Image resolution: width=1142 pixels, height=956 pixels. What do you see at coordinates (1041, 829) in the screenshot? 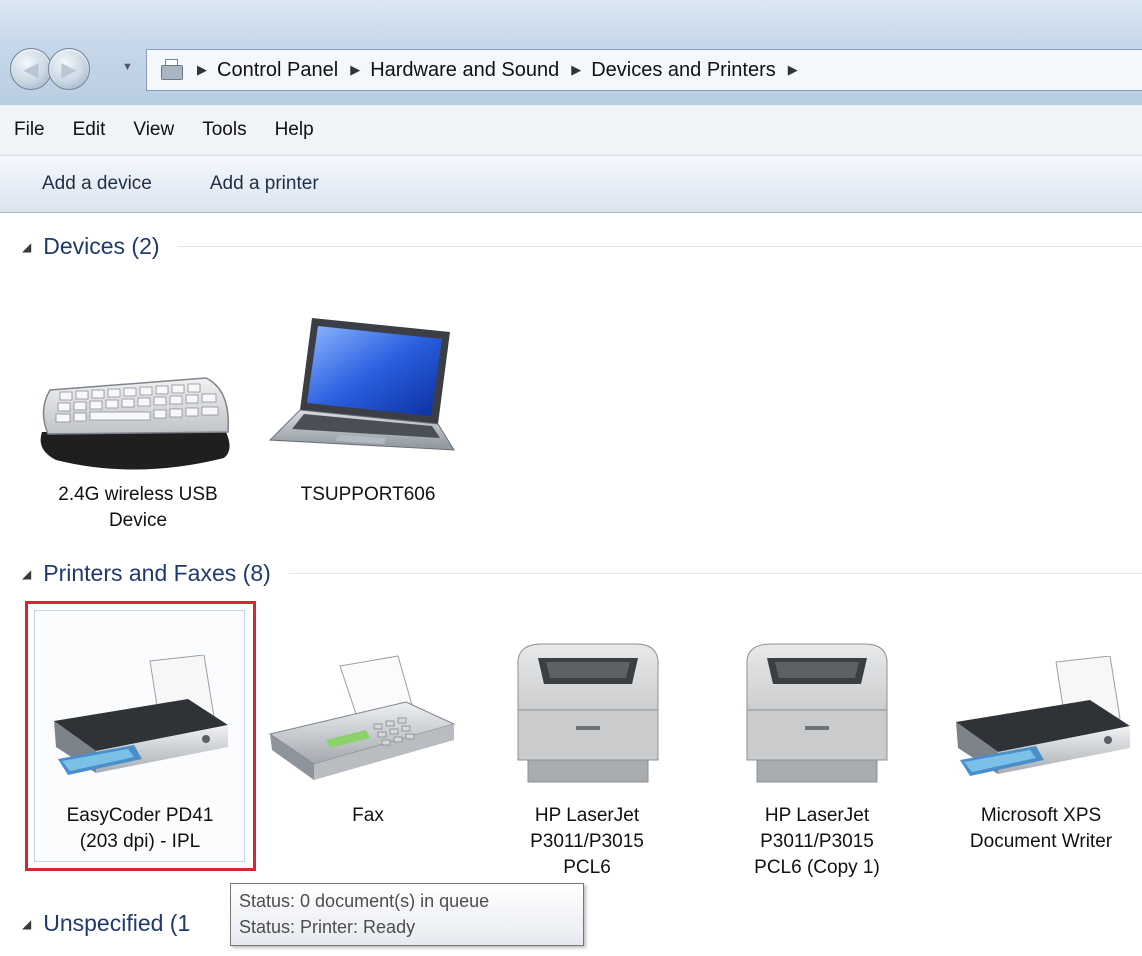
I see `device-label-xps: Microsoft XPS Document Writer` at bounding box center [1041, 829].